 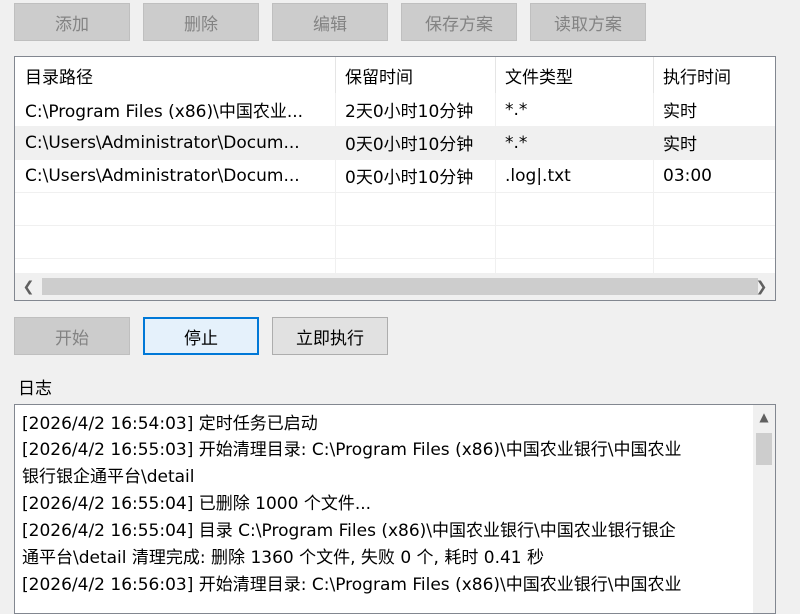 I want to click on cell-file-type: .log|.txt, so click(x=538, y=175).